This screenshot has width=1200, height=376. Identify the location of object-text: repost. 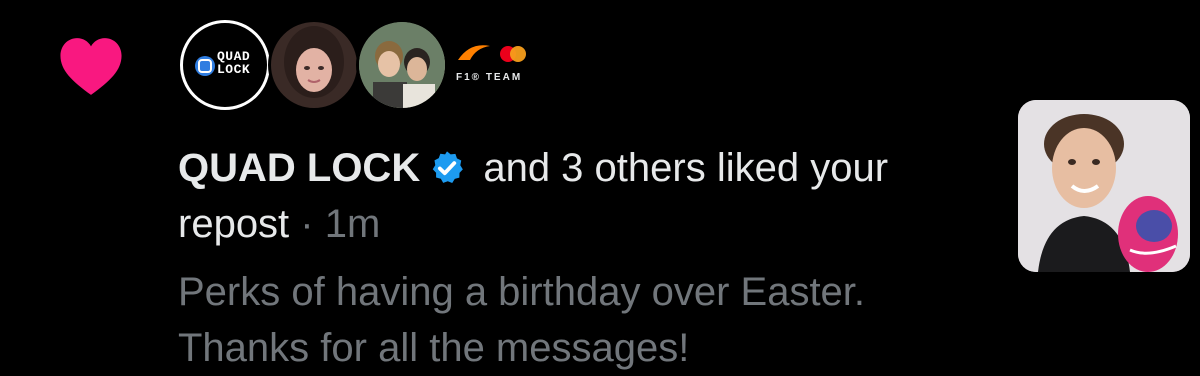
(234, 224).